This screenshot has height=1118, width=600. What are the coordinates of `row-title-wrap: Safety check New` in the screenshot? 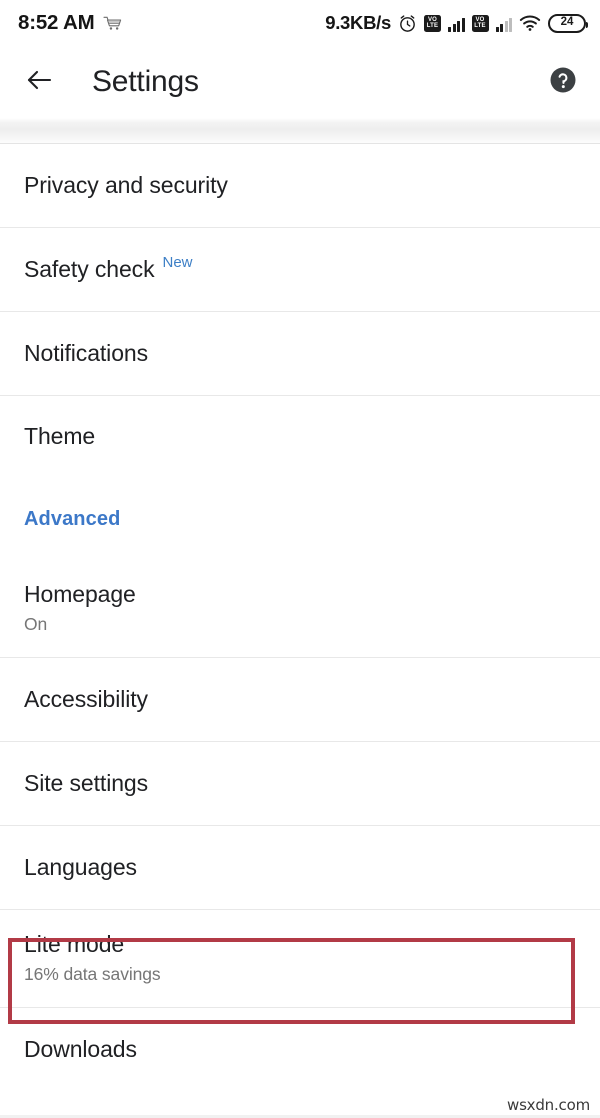 It's located at (300, 267).